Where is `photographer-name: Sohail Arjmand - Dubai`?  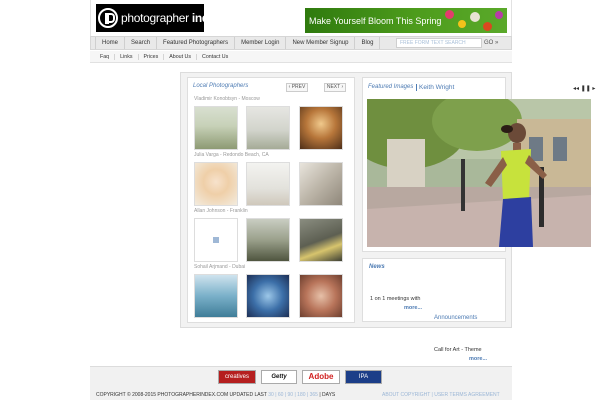 photographer-name: Sohail Arjmand - Dubai is located at coordinates (219, 267).